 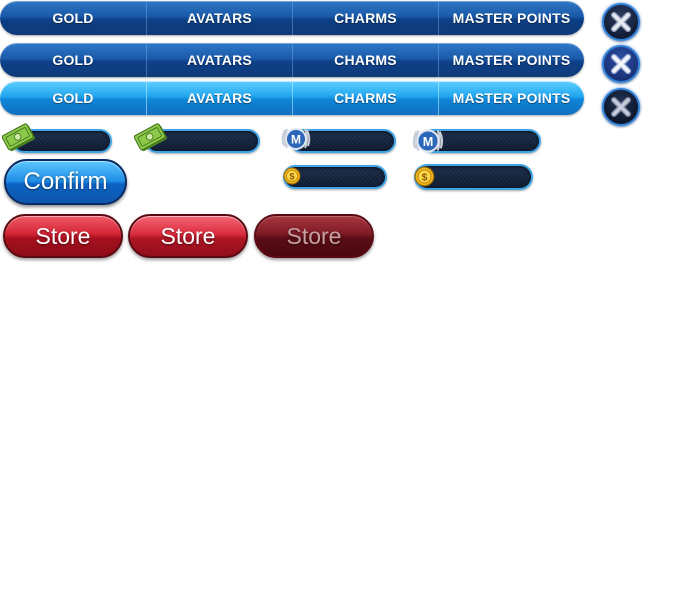 I want to click on close-button-pressed, so click(x=621, y=107).